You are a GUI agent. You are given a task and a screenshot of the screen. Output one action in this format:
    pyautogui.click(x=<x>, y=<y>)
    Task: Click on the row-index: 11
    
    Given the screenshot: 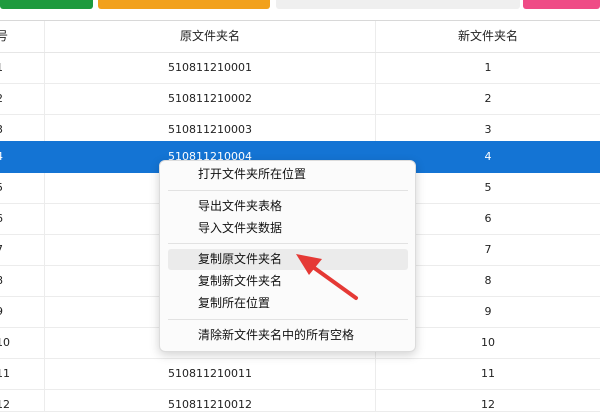 What is the action you would take?
    pyautogui.click(x=5, y=373)
    